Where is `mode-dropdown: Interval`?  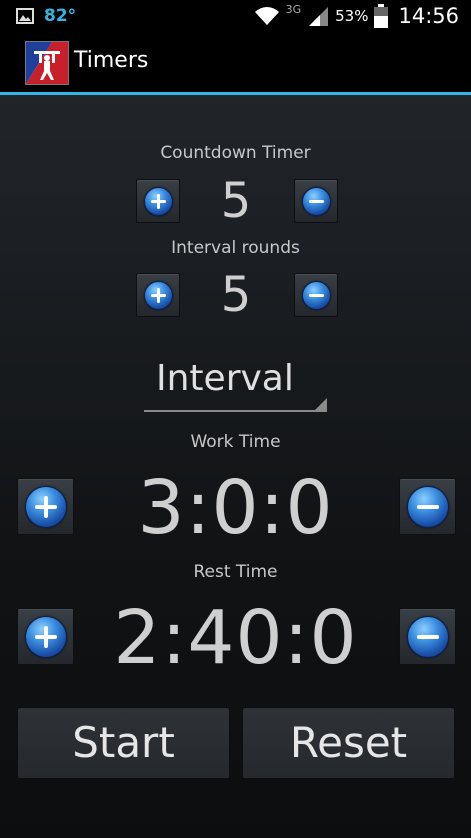
mode-dropdown: Interval is located at coordinates (235, 382).